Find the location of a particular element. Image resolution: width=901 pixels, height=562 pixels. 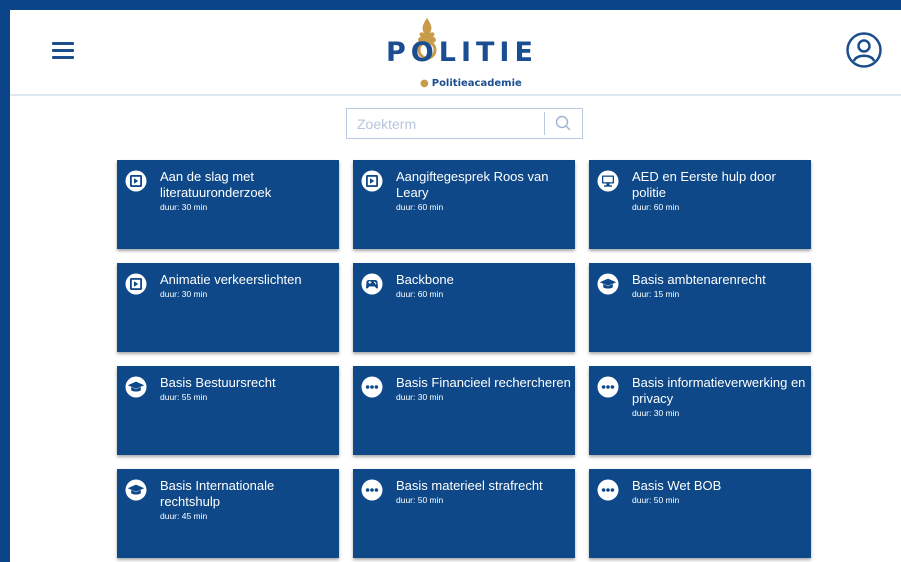

course-title: Basis materieel strafrecht duur: 50 min is located at coordinates (483, 492).